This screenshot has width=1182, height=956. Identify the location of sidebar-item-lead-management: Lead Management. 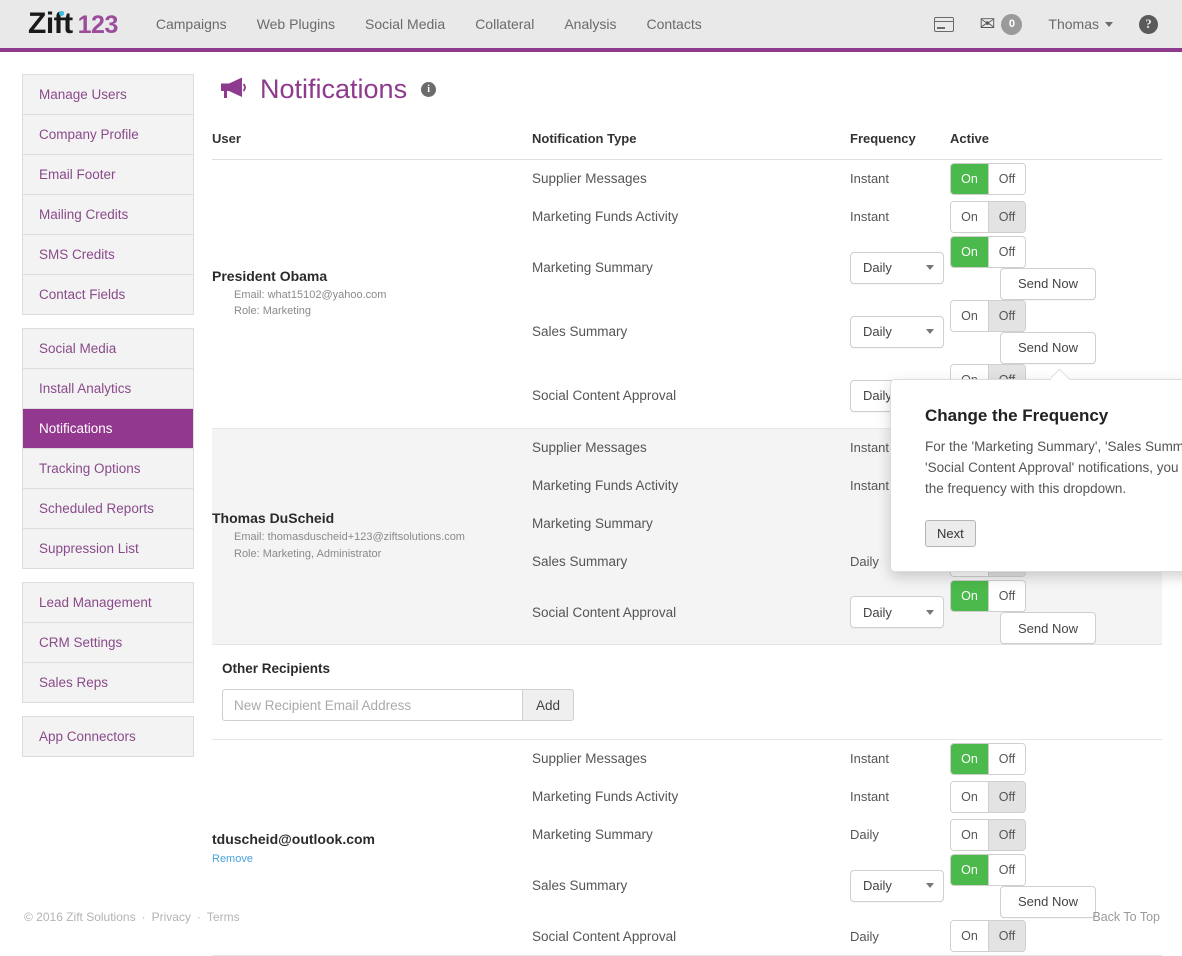
(108, 603).